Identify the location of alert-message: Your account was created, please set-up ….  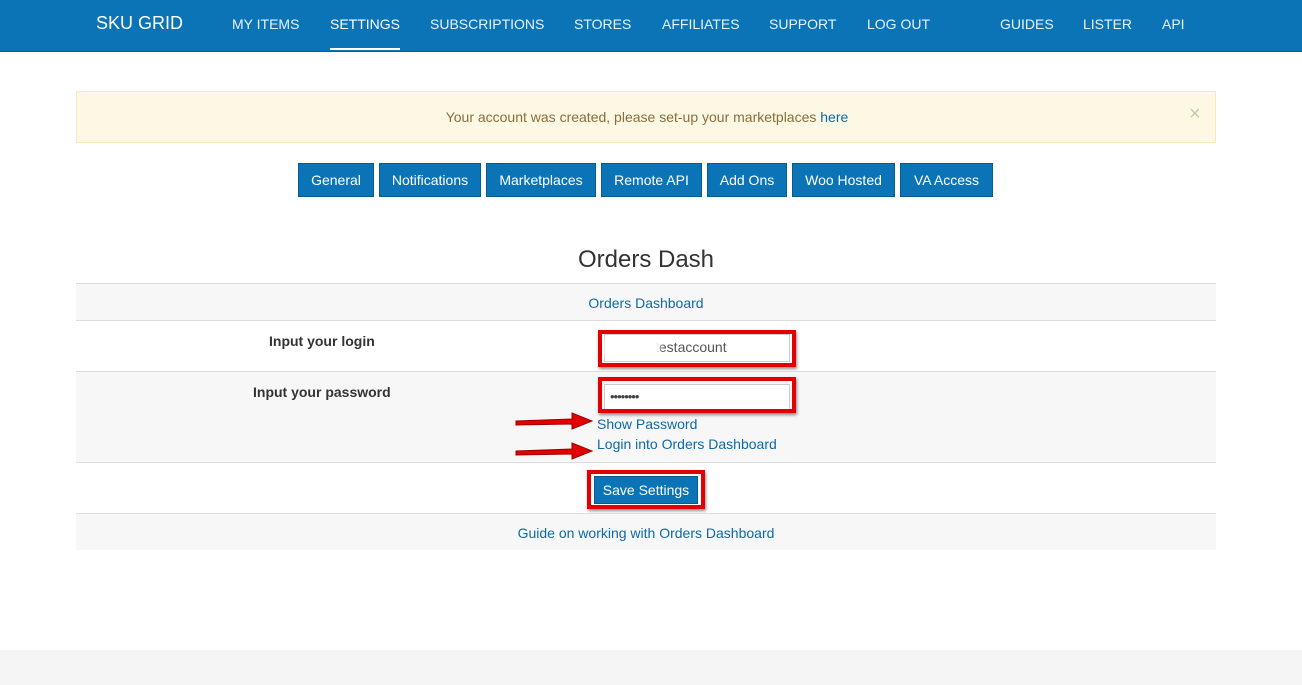
(647, 117).